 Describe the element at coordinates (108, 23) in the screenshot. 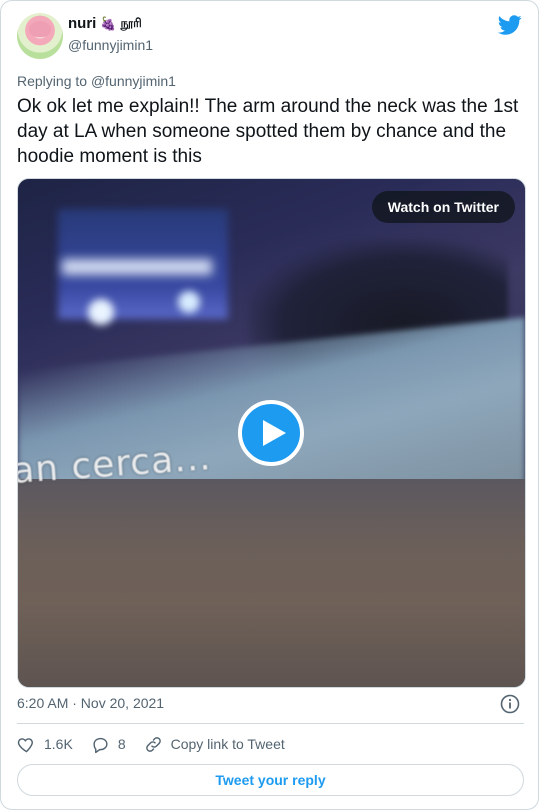

I see `grape-emoji-icon: 🍇` at that location.